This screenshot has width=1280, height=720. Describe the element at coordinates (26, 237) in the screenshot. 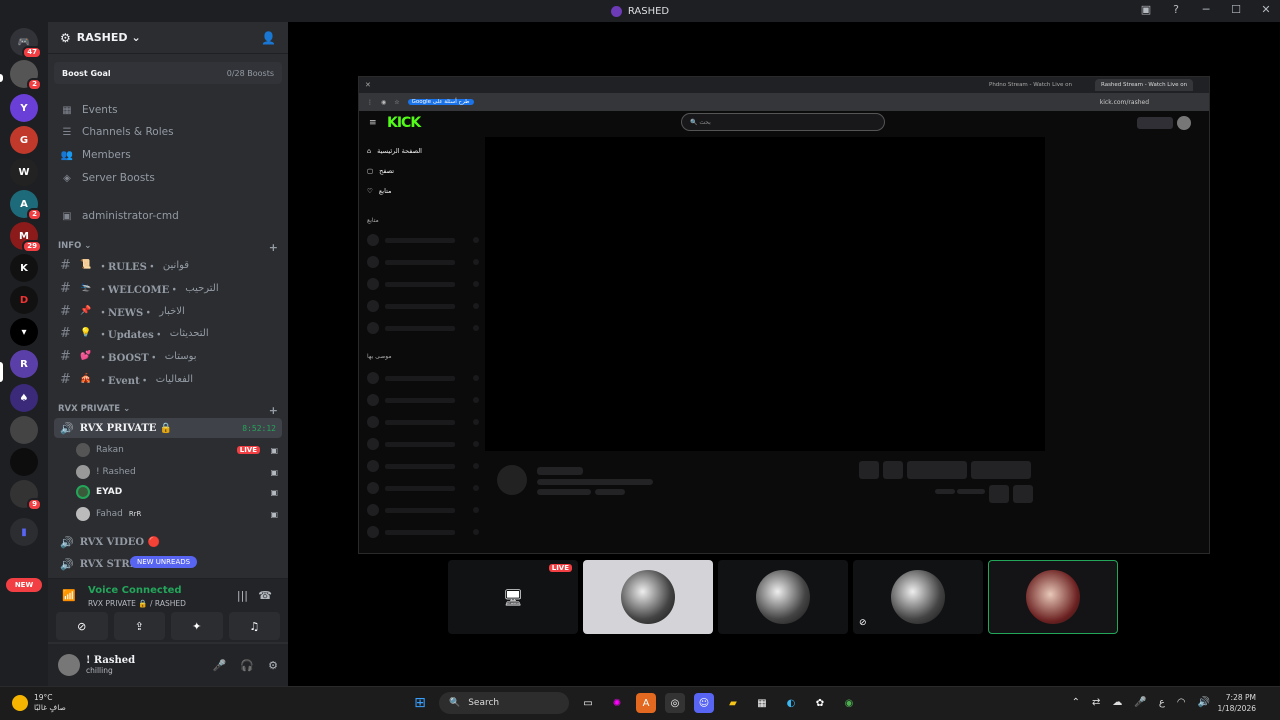

I see `server-icon: M 29` at that location.